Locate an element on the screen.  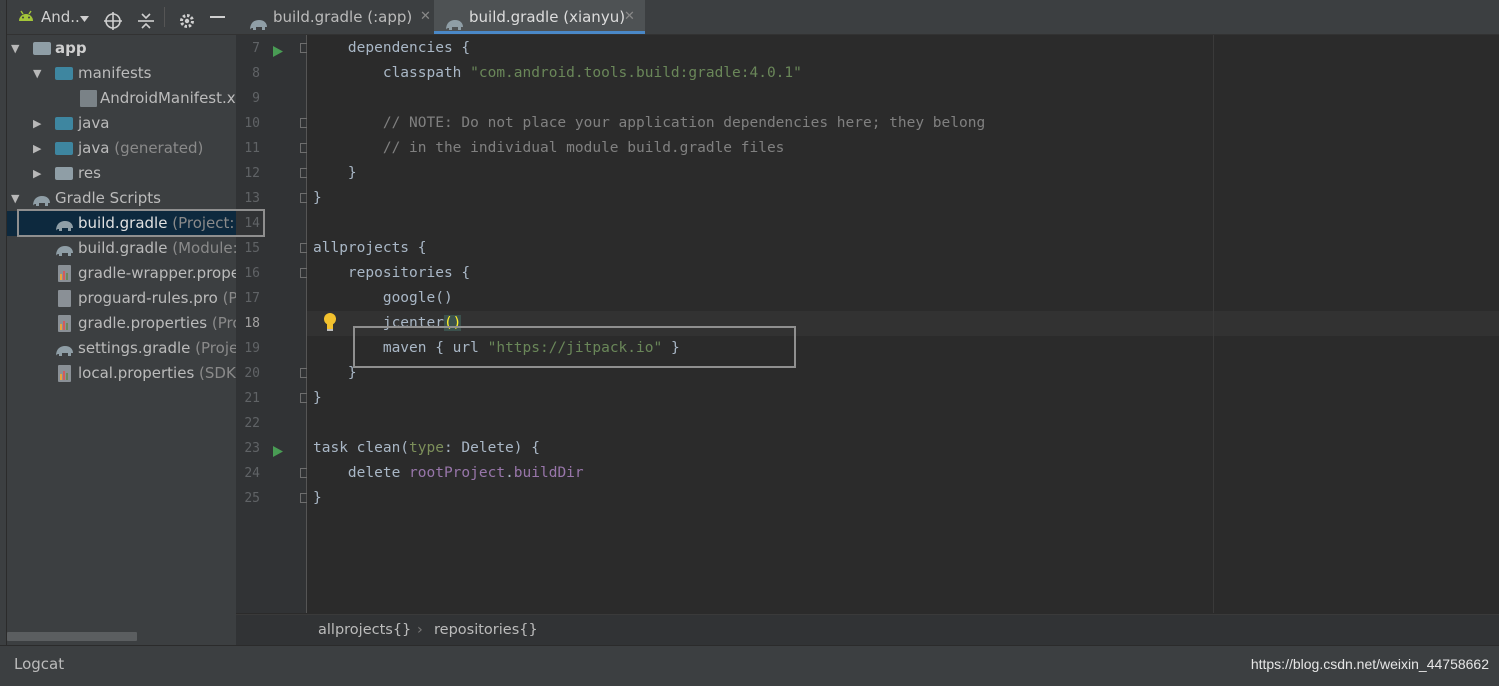
code-line-7: dependencies { is located at coordinates (391, 48).